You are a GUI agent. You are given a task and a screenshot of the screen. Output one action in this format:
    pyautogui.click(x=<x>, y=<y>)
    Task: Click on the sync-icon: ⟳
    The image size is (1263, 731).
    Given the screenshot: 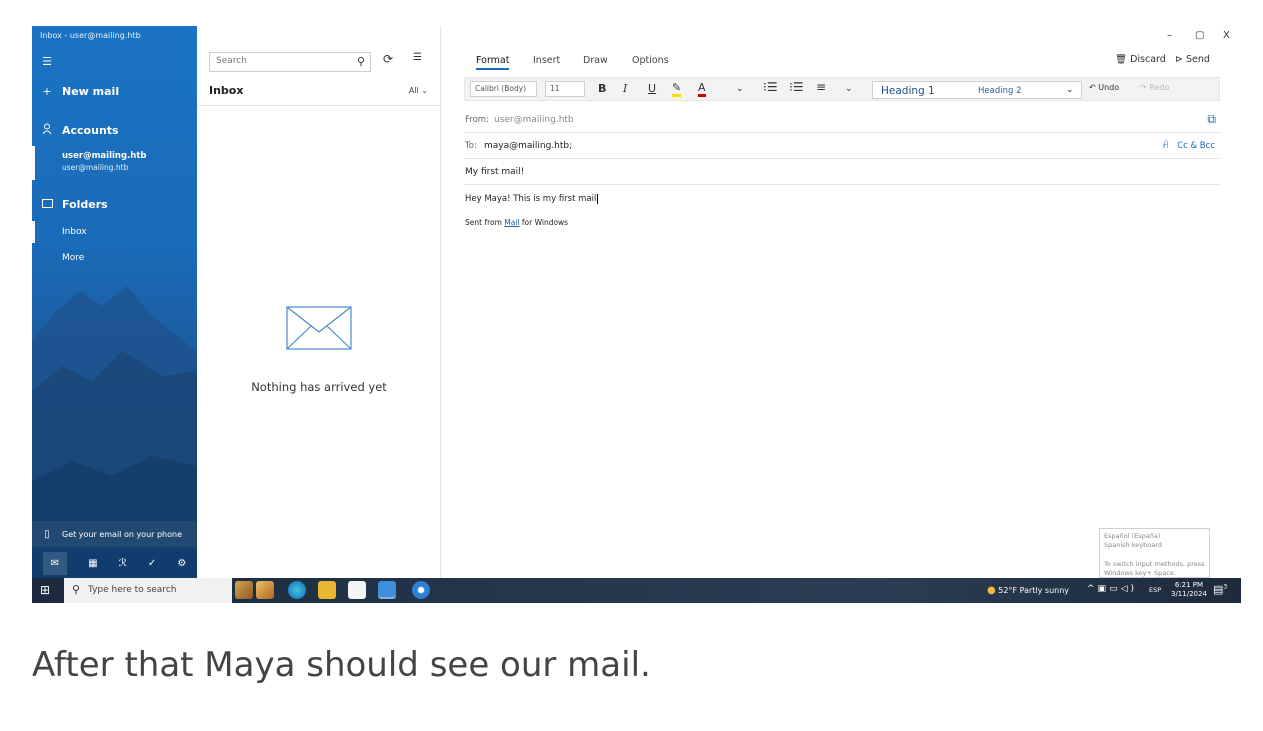 What is the action you would take?
    pyautogui.click(x=388, y=59)
    